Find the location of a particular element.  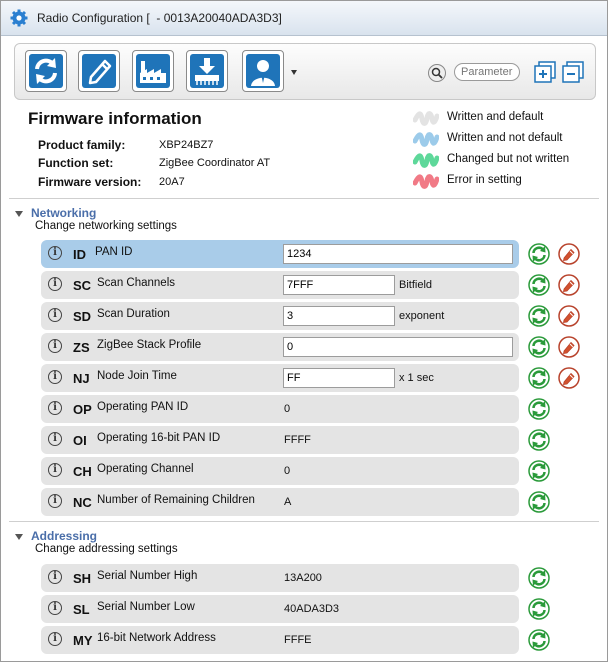

legend-label: Written and default is located at coordinates (495, 117).